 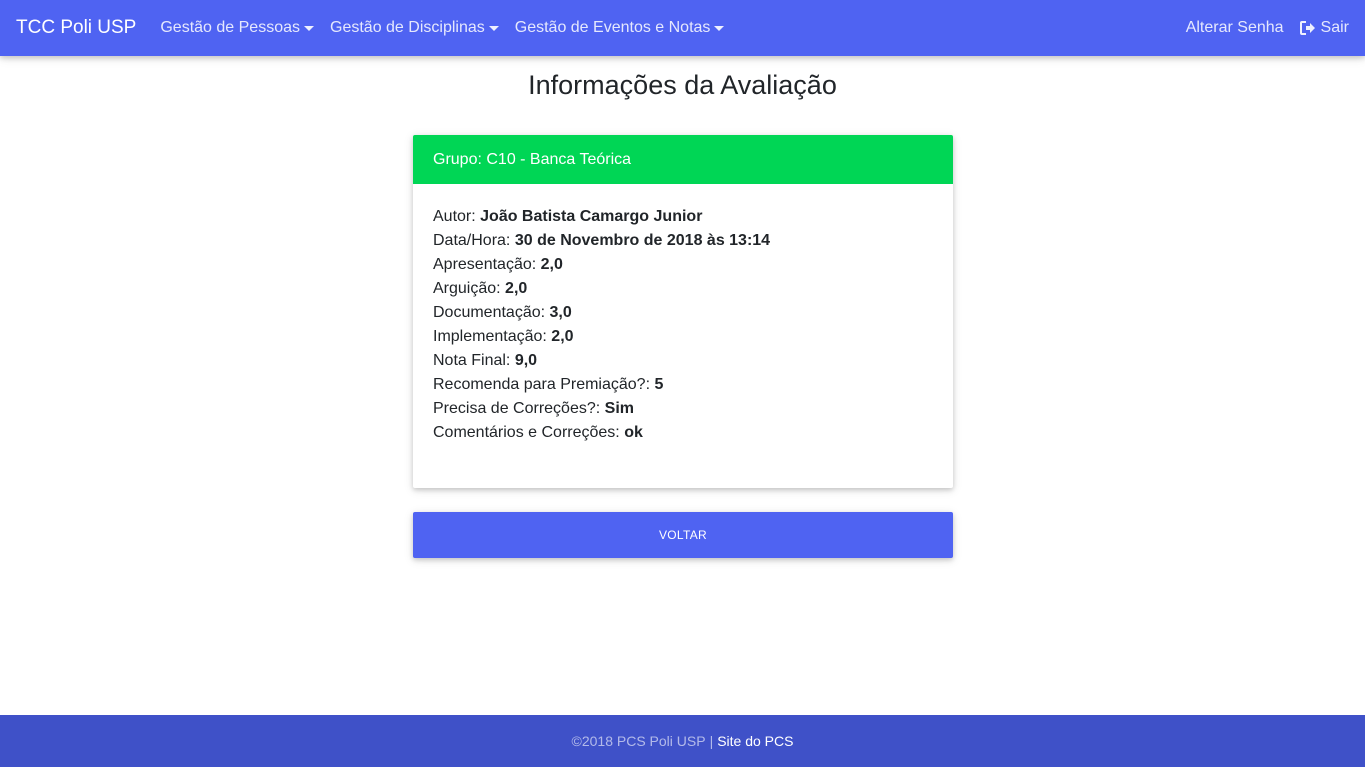 I want to click on signout-label: Sair, so click(x=1334, y=27).